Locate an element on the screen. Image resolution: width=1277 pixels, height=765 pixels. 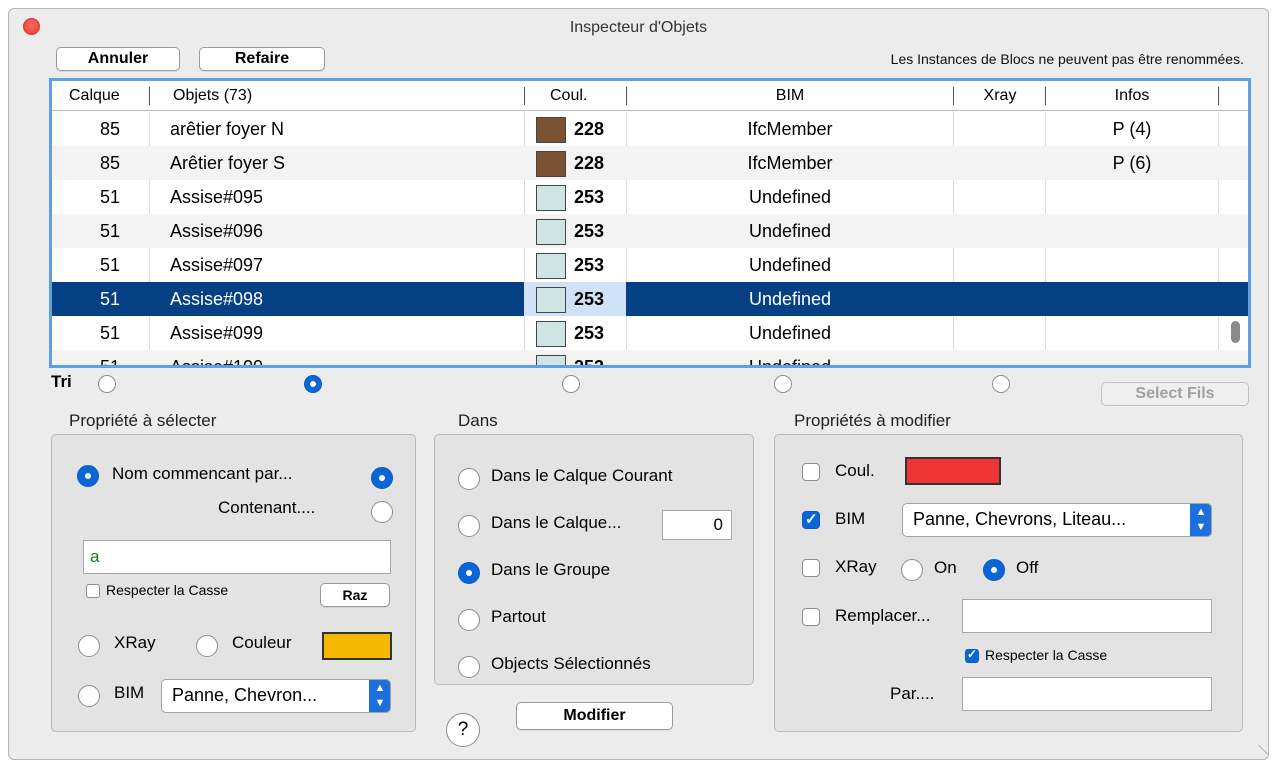
sort-label: Tri is located at coordinates (61, 381).